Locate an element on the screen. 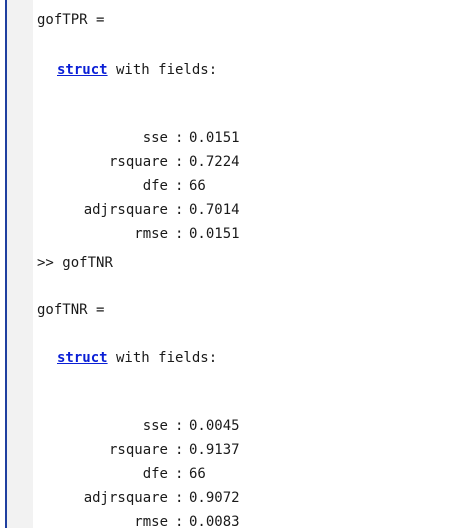 The image size is (452, 528). field-row: sse:0.0151 is located at coordinates (148, 127).